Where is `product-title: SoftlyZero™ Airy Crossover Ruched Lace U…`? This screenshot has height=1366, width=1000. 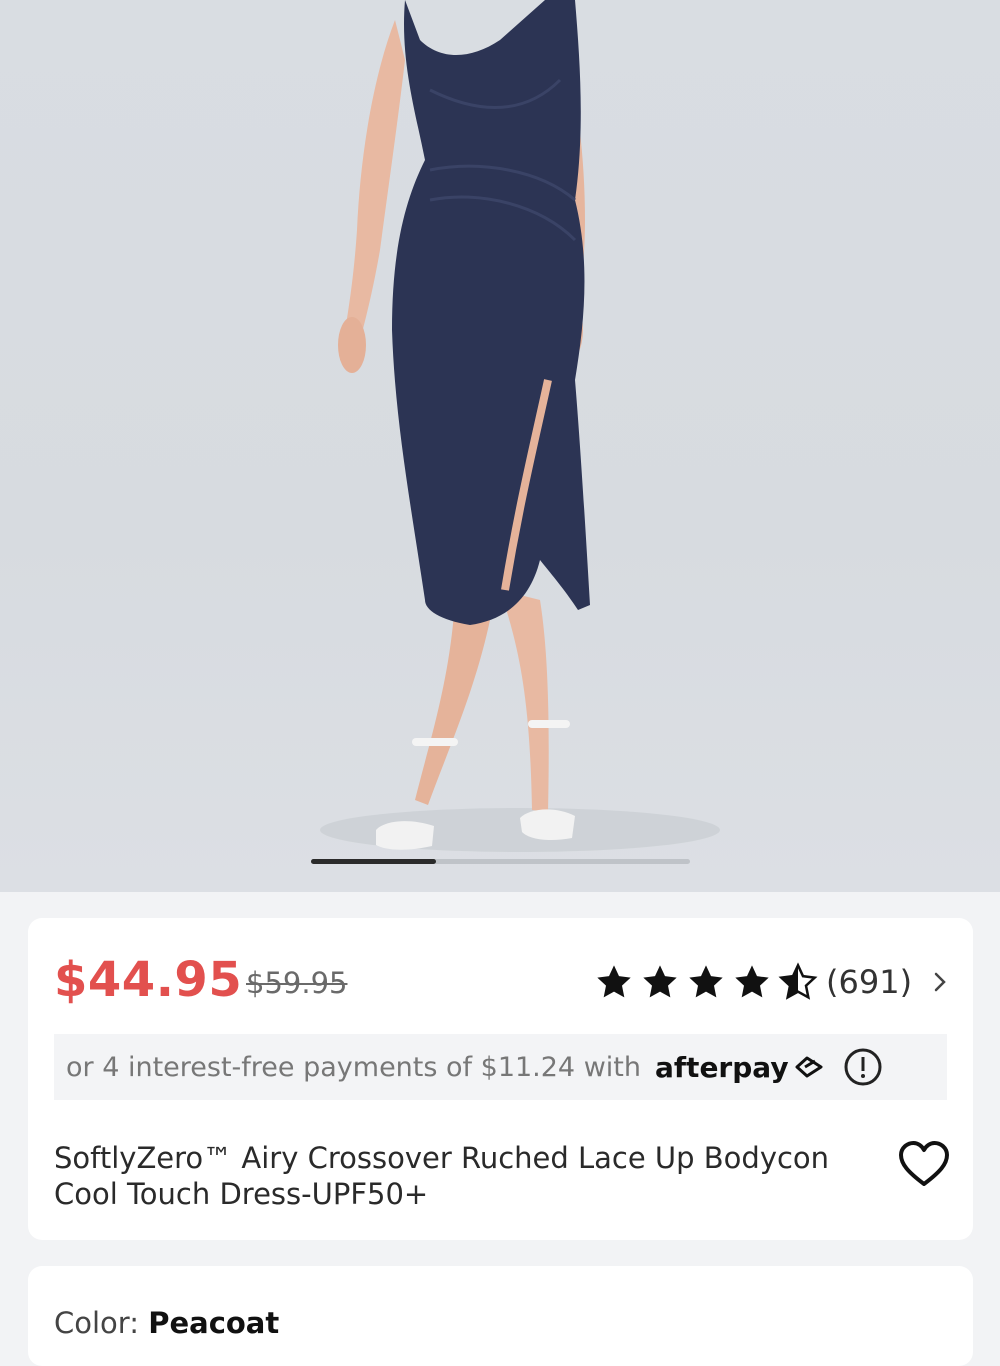
product-title: SoftlyZero™ Airy Crossover Ruched Lace U… is located at coordinates (442, 1176).